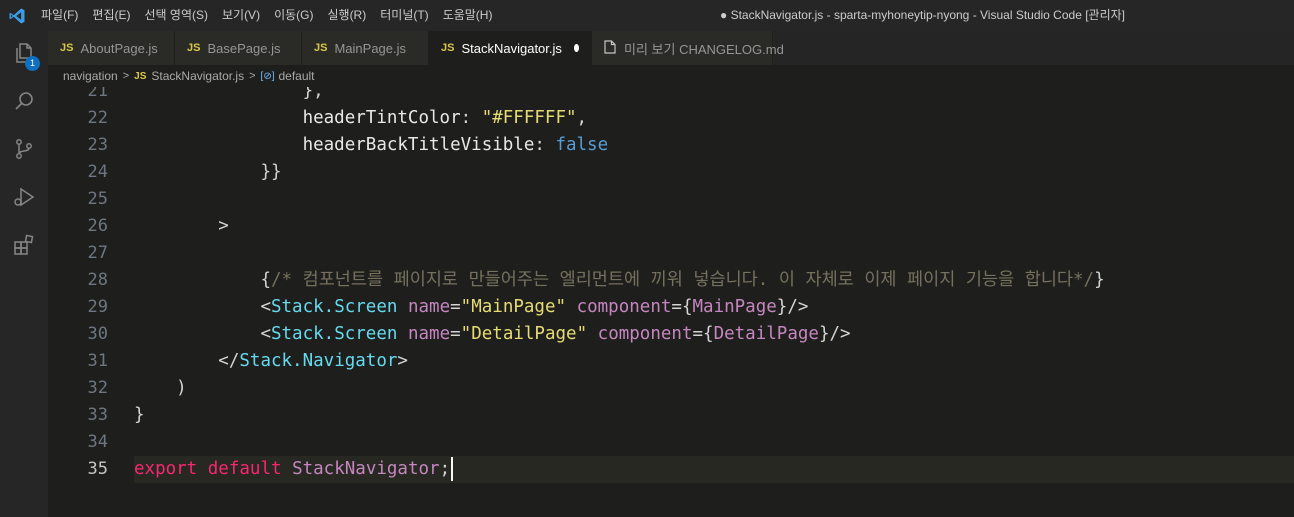 This screenshot has height=517, width=1294. What do you see at coordinates (97, 226) in the screenshot?
I see `line-number: 26` at bounding box center [97, 226].